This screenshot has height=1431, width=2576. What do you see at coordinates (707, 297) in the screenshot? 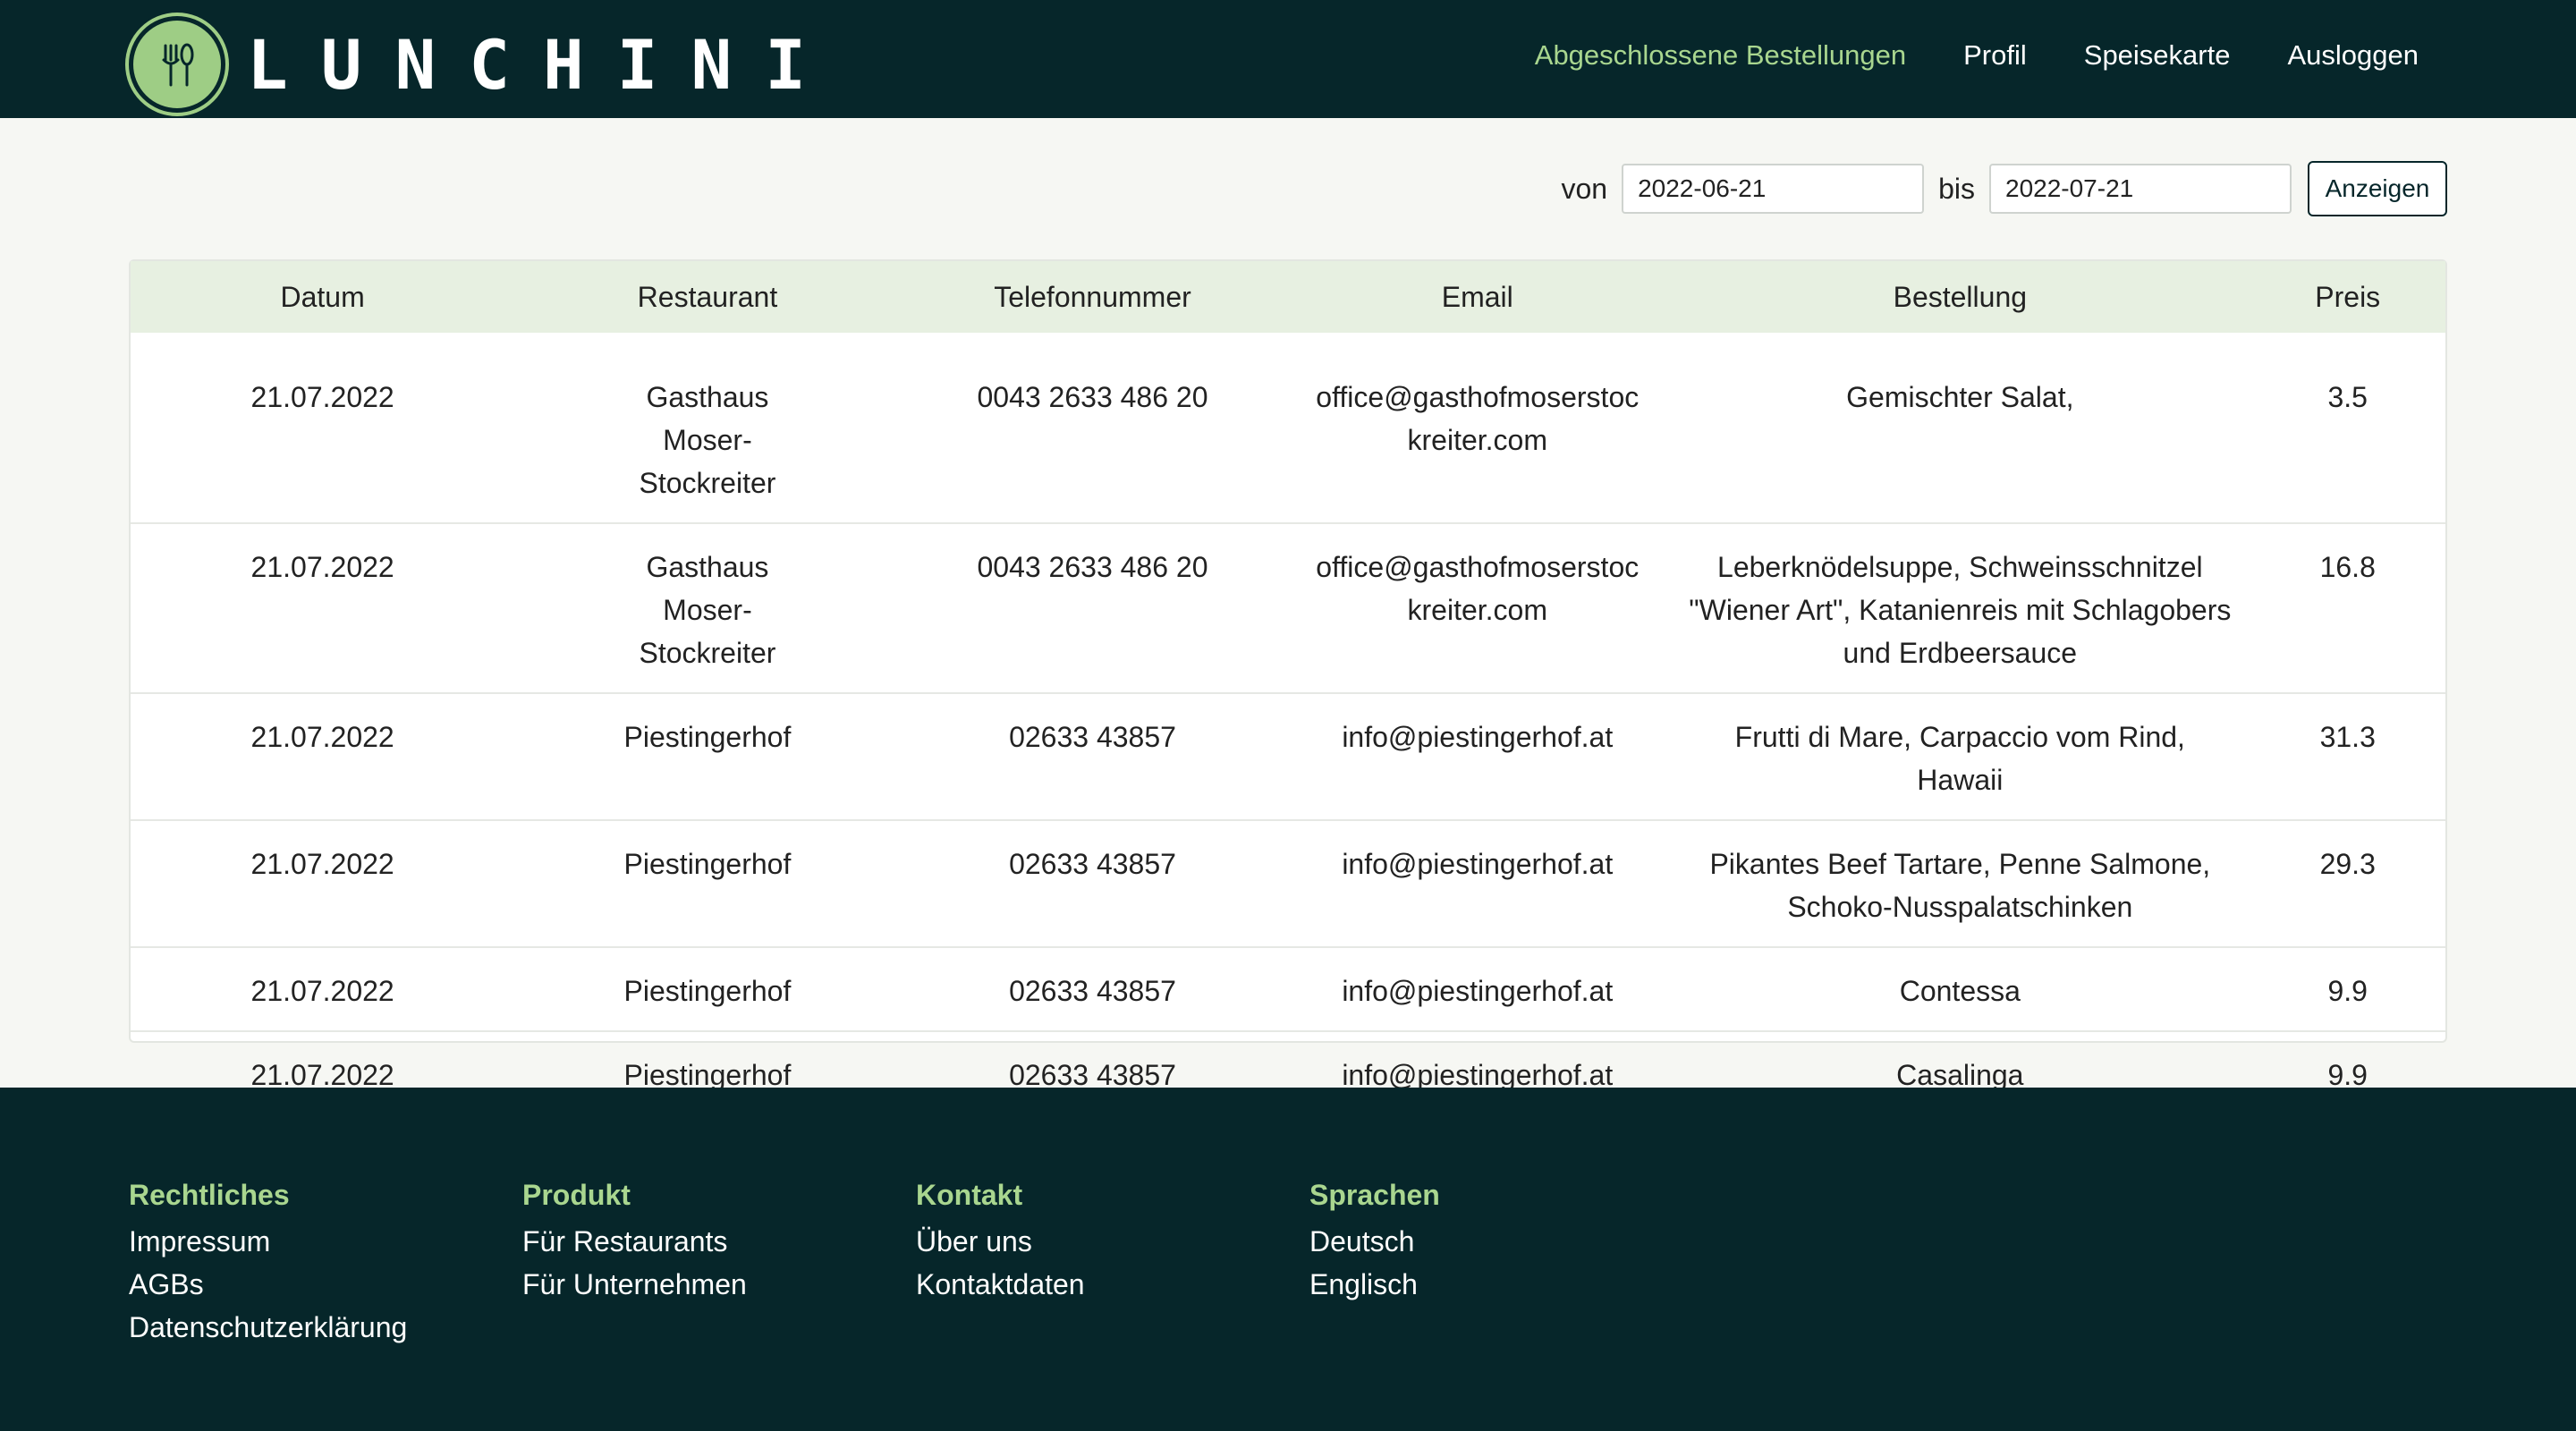
I see `header-restaurant: Restaurant` at bounding box center [707, 297].